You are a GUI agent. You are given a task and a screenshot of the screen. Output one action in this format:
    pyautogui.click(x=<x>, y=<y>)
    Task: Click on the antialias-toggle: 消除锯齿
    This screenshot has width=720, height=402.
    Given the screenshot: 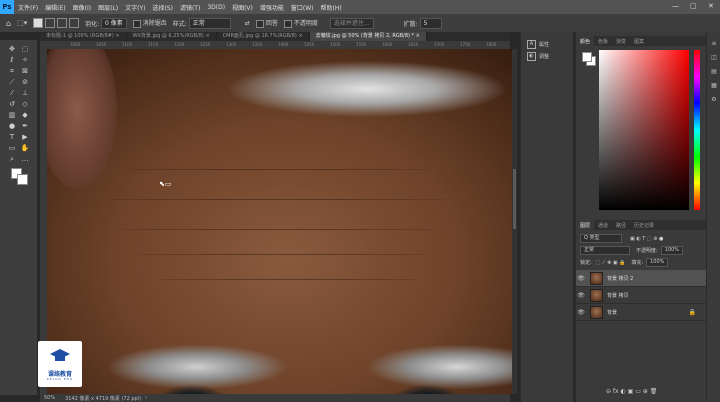 What is the action you would take?
    pyautogui.click(x=149, y=23)
    